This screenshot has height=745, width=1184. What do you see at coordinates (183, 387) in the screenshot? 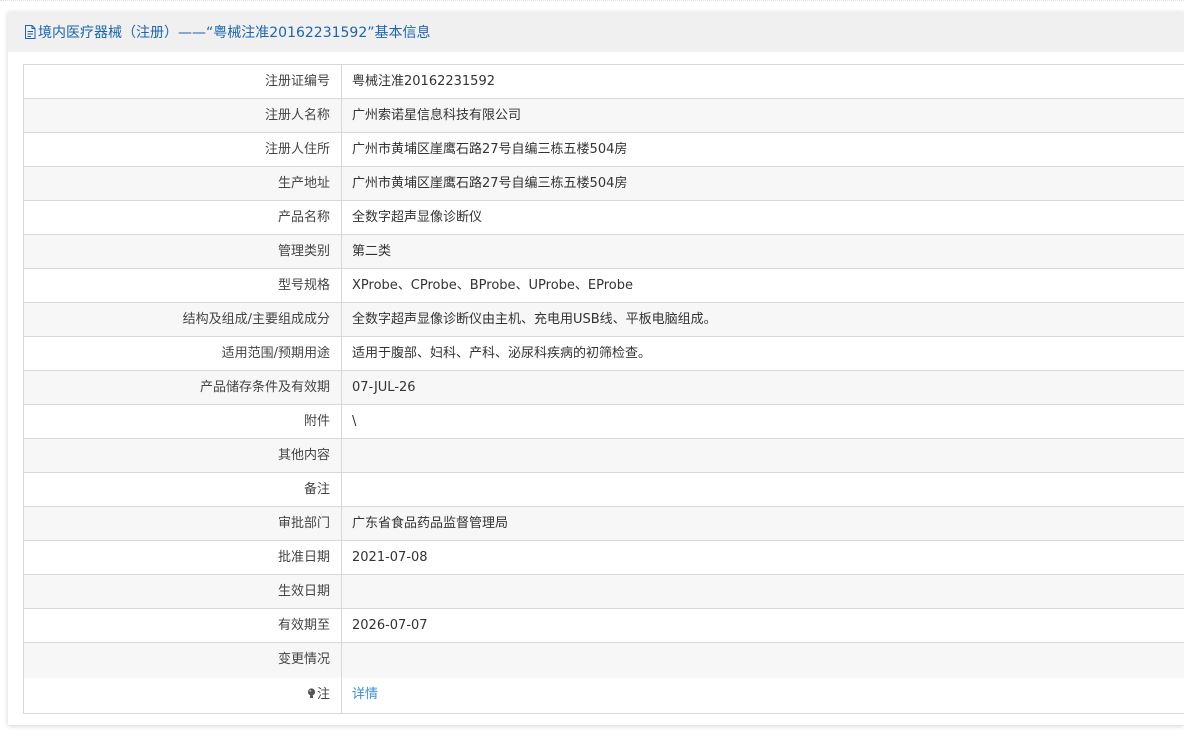
I see `row-label: 产品储存条件及有效期` at bounding box center [183, 387].